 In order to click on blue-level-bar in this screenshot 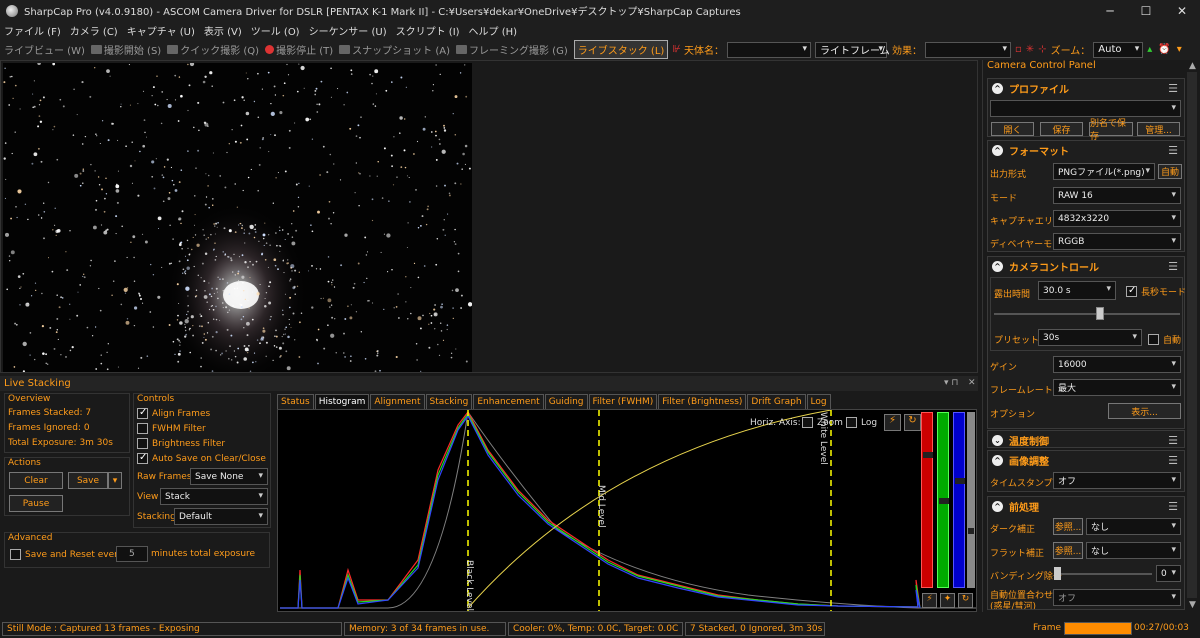, I will do `click(959, 500)`.